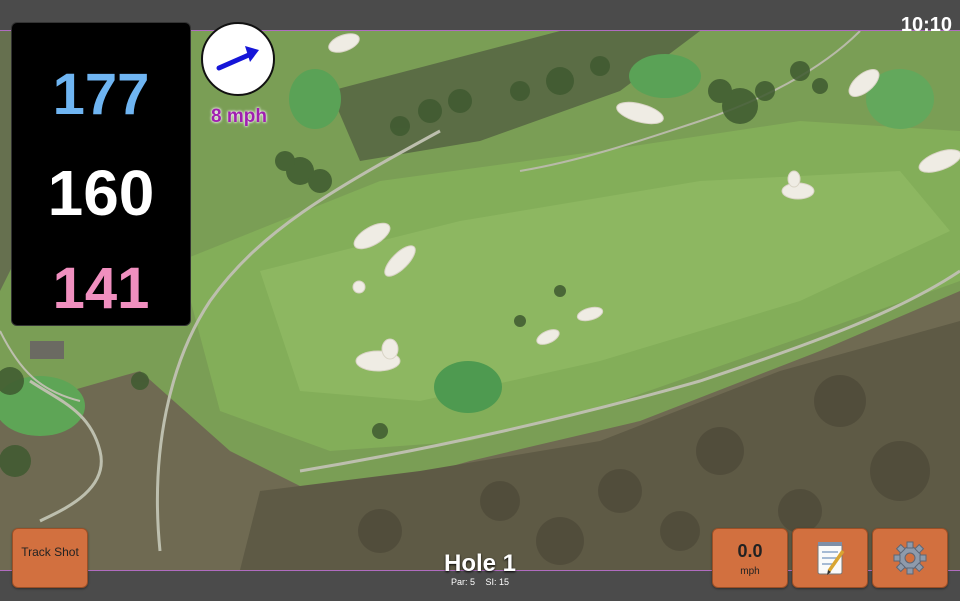 This screenshot has width=960, height=601. What do you see at coordinates (101, 288) in the screenshot?
I see `front-distance: 141` at bounding box center [101, 288].